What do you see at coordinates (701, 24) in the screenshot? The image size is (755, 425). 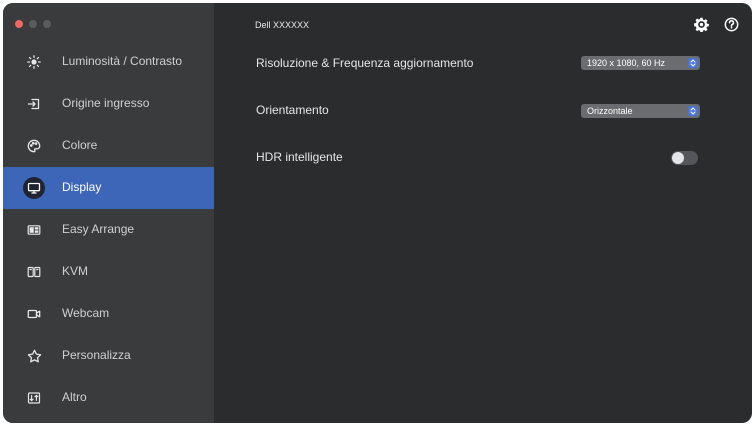 I see `gear-icon` at bounding box center [701, 24].